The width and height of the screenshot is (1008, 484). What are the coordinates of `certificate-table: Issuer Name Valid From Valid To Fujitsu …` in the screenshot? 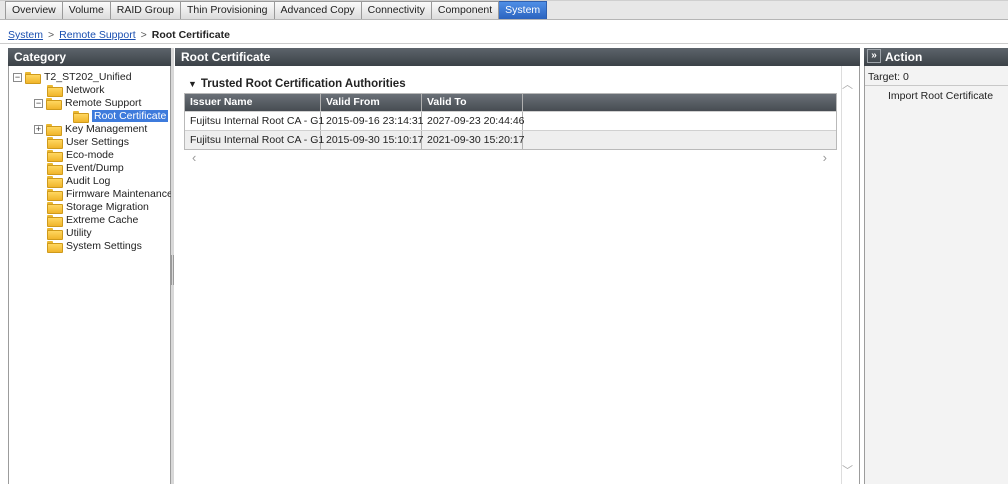 It's located at (510, 121).